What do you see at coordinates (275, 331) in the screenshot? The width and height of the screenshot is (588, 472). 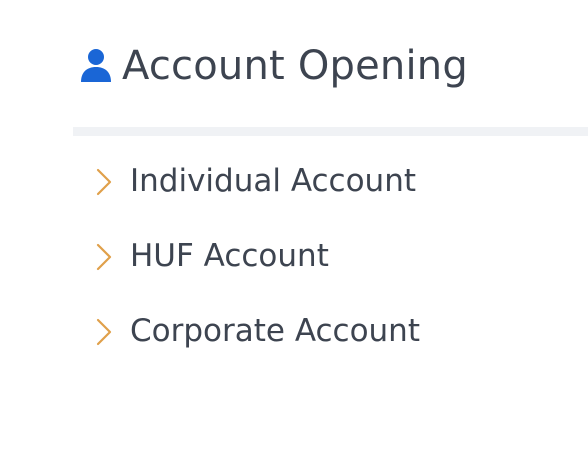 I see `menu-item-label: Corporate Account` at bounding box center [275, 331].